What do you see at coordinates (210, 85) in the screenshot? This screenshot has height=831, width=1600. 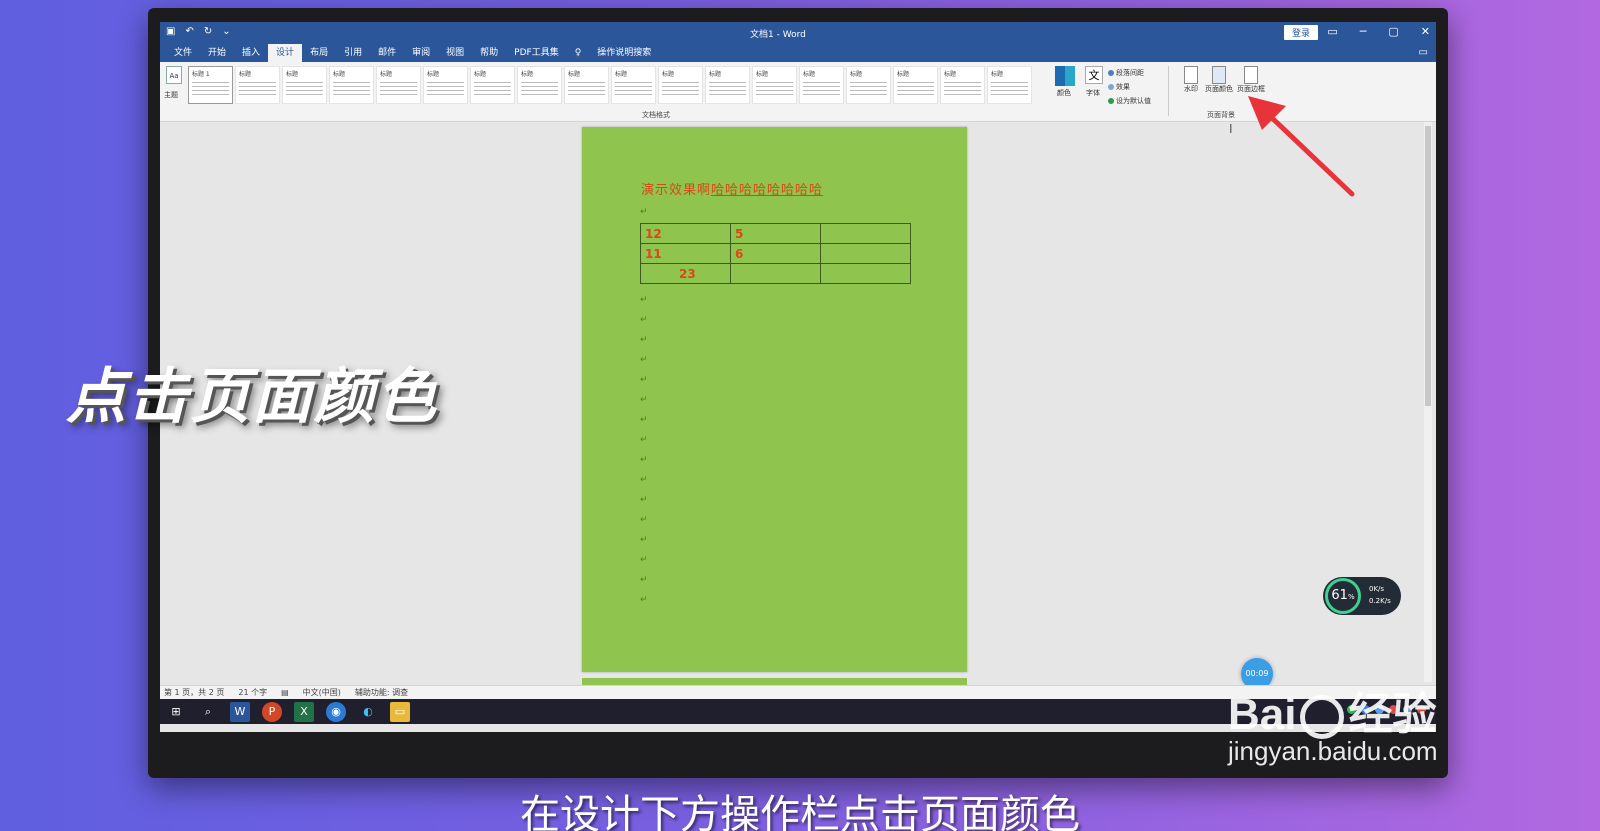 I see `style-gallery-item: 标题 1` at bounding box center [210, 85].